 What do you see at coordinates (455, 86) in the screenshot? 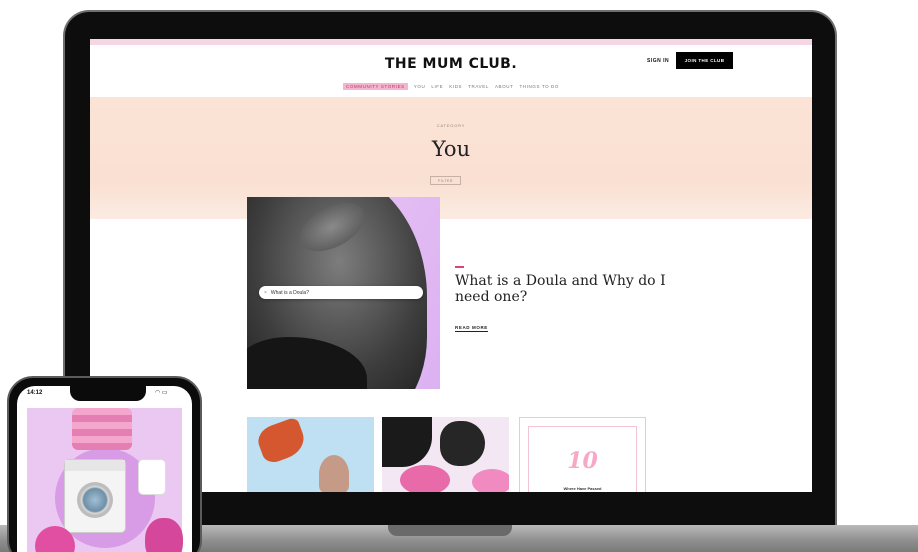
I see `nav-item-kids: KIDS` at bounding box center [455, 86].